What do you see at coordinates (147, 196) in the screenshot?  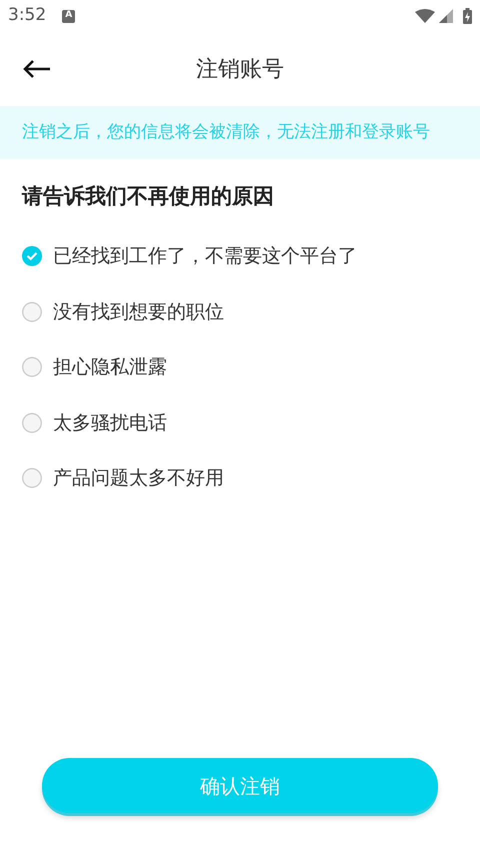 I see `reason-question: 请告诉我们不再使用的原因` at bounding box center [147, 196].